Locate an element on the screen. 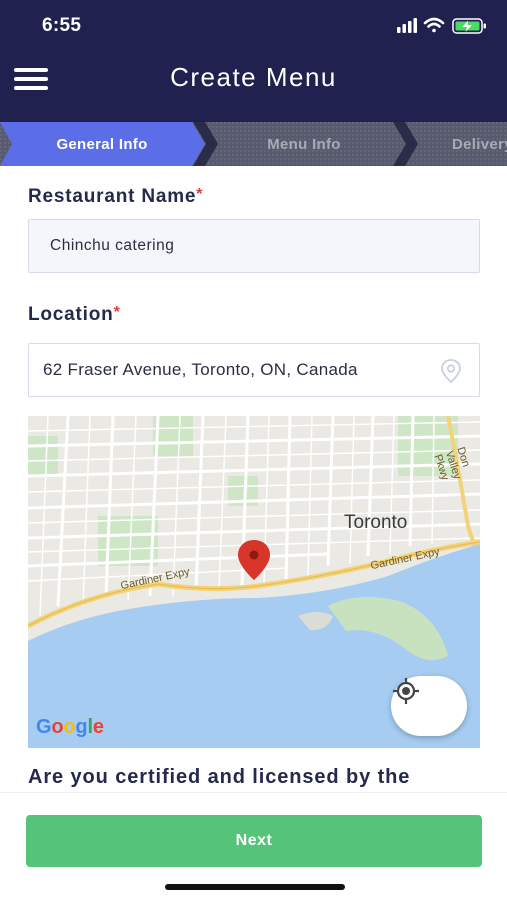  map-city-label: Toronto is located at coordinates (376, 522).